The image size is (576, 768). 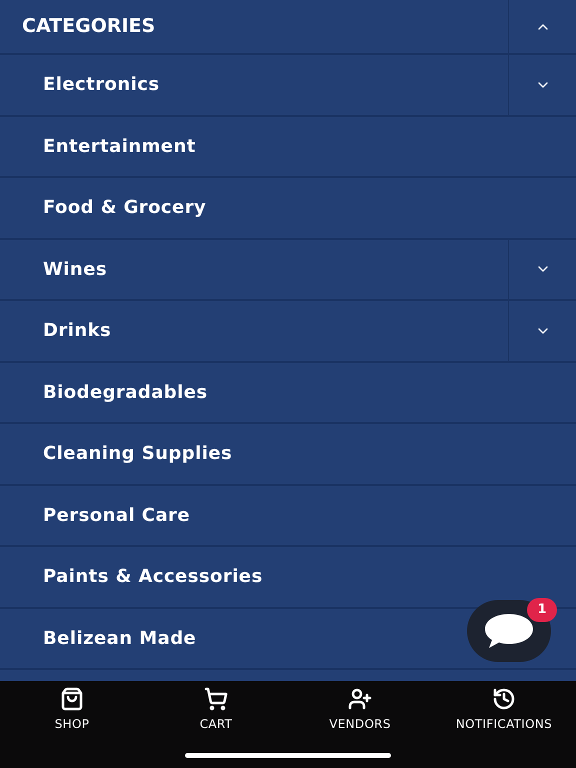 I want to click on category-label: Cleaning Supplies, so click(x=137, y=454).